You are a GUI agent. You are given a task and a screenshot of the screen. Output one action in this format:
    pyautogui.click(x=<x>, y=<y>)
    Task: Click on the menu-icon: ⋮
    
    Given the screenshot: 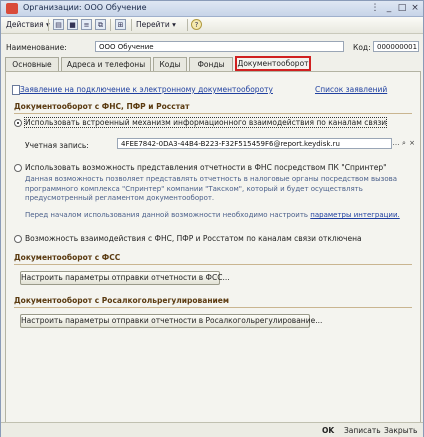 What is the action you would take?
    pyautogui.click(x=375, y=8)
    